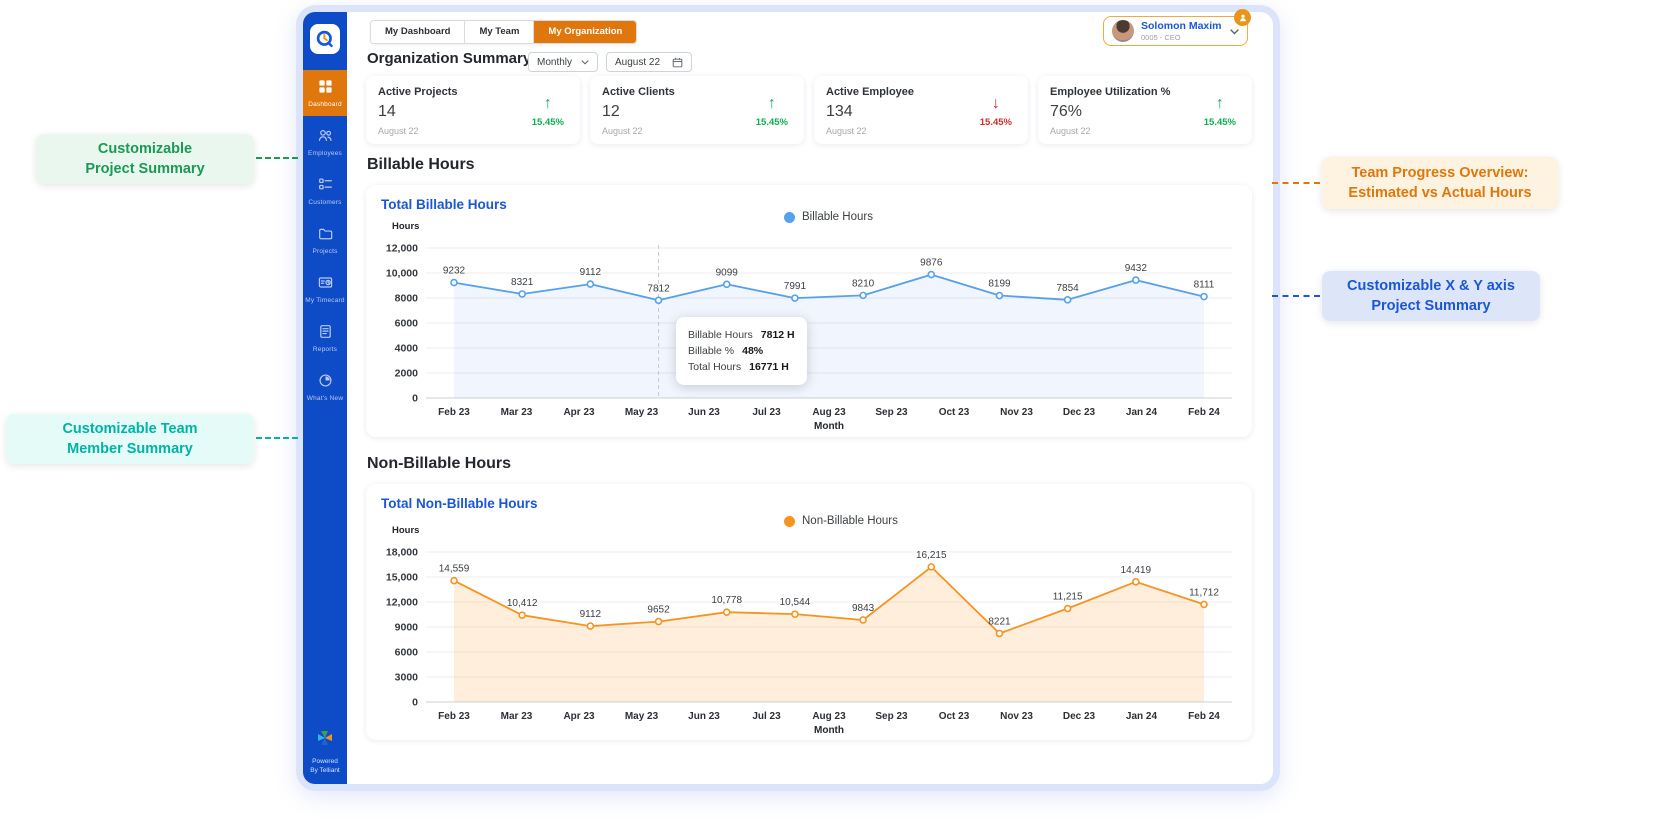 The height and width of the screenshot is (838, 1662). I want to click on annotation-xy-axis: Customizable X & Y axis Project Summary, so click(1431, 296).